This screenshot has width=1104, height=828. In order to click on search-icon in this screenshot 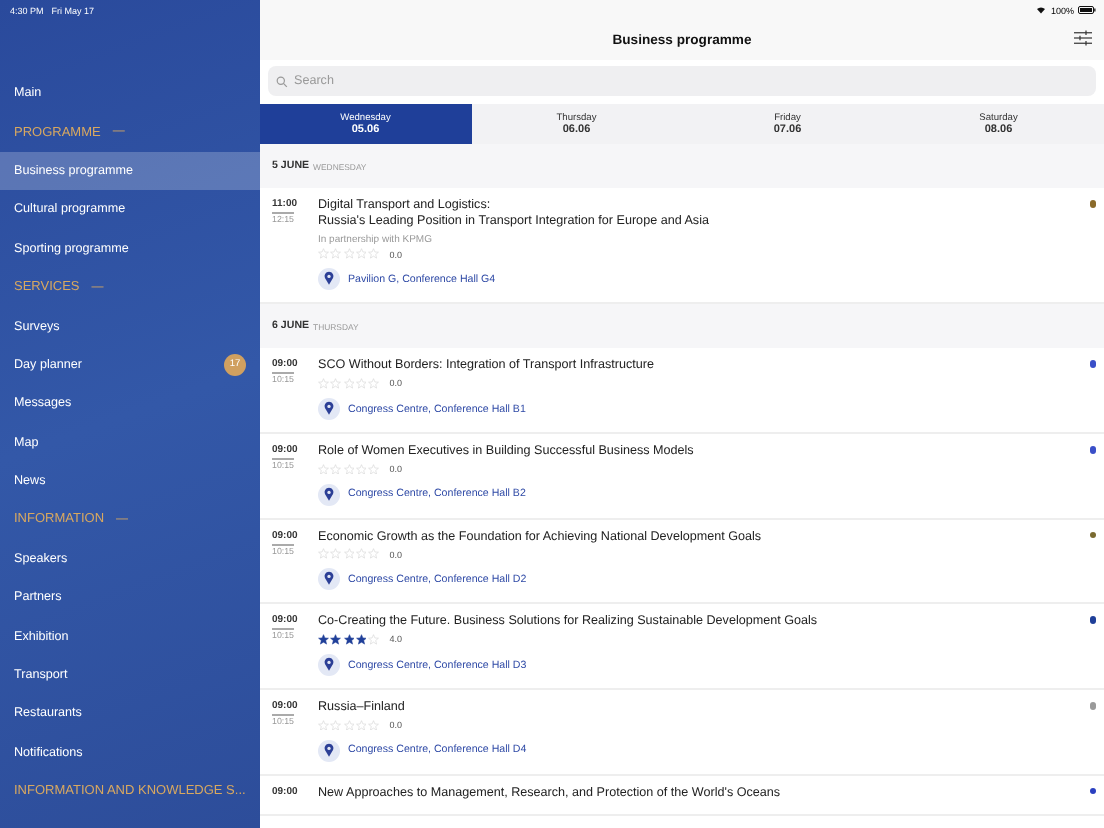, I will do `click(282, 81)`.